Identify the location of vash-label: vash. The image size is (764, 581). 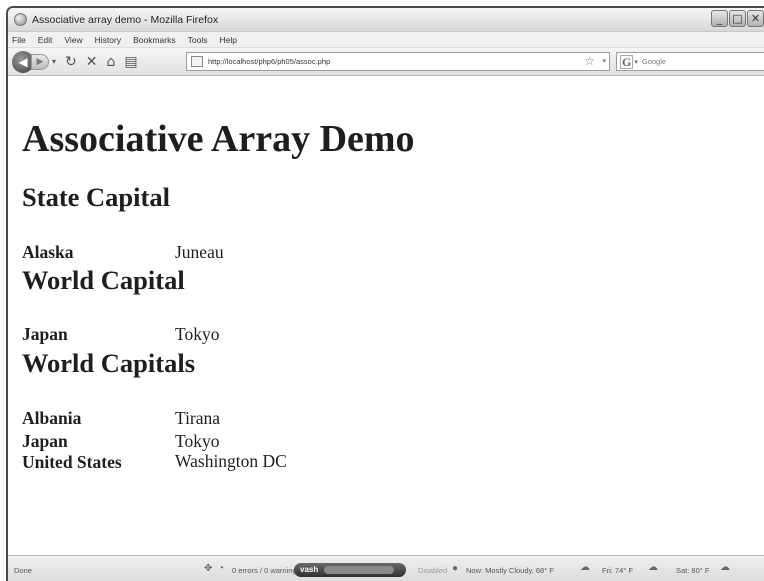
(309, 569).